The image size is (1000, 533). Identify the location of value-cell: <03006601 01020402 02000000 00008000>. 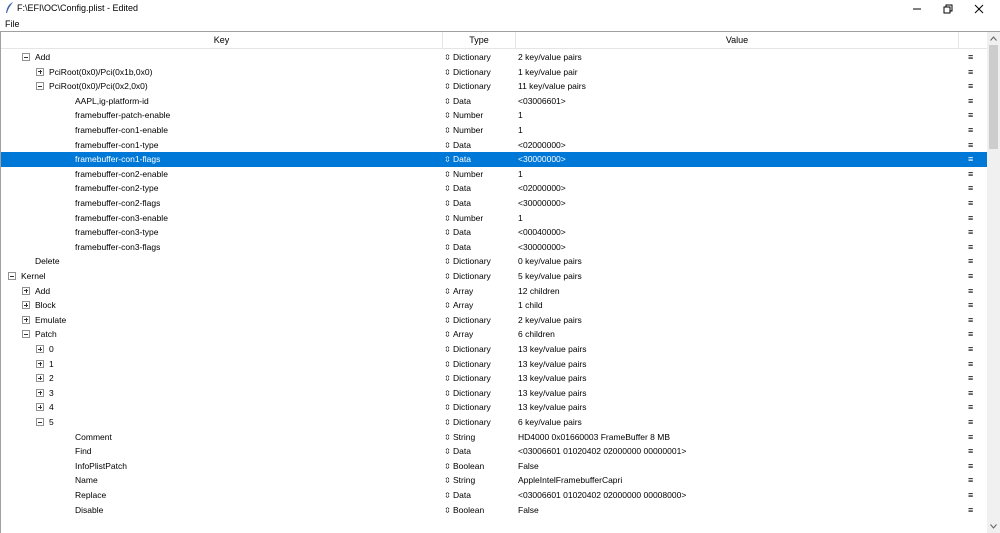
(738, 495).